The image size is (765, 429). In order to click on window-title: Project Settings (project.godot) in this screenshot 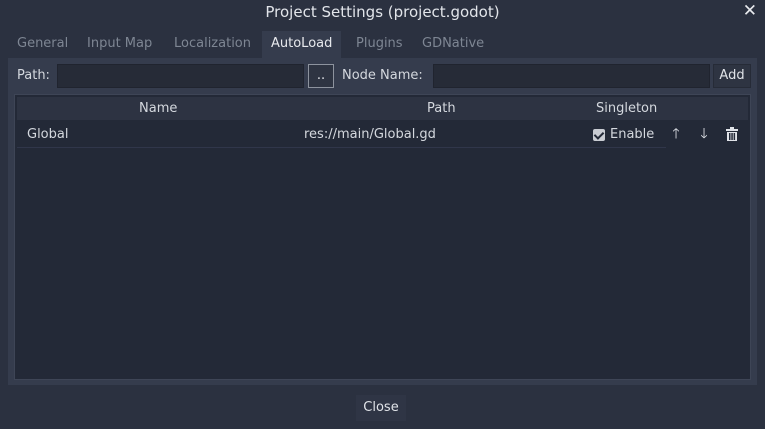, I will do `click(382, 12)`.